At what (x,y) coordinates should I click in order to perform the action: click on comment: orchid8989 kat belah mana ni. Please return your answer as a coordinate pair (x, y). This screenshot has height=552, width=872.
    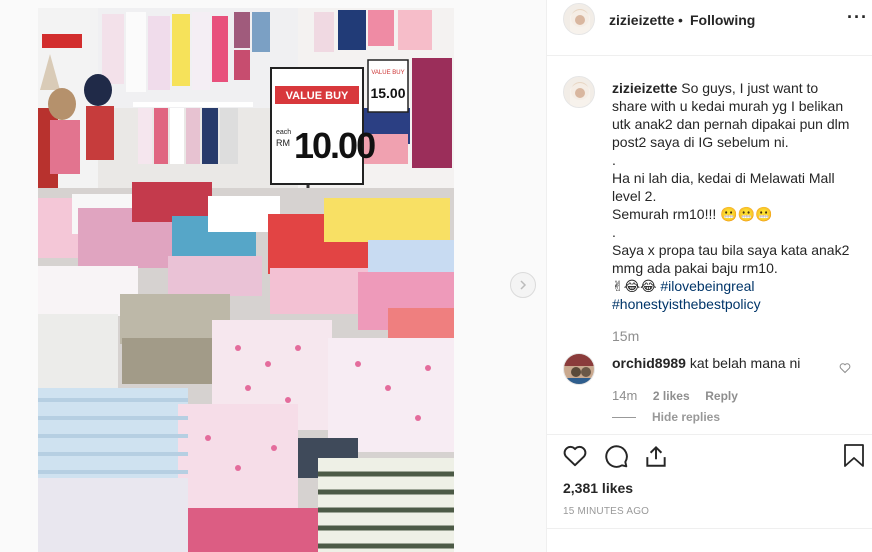
    Looking at the image, I should click on (706, 363).